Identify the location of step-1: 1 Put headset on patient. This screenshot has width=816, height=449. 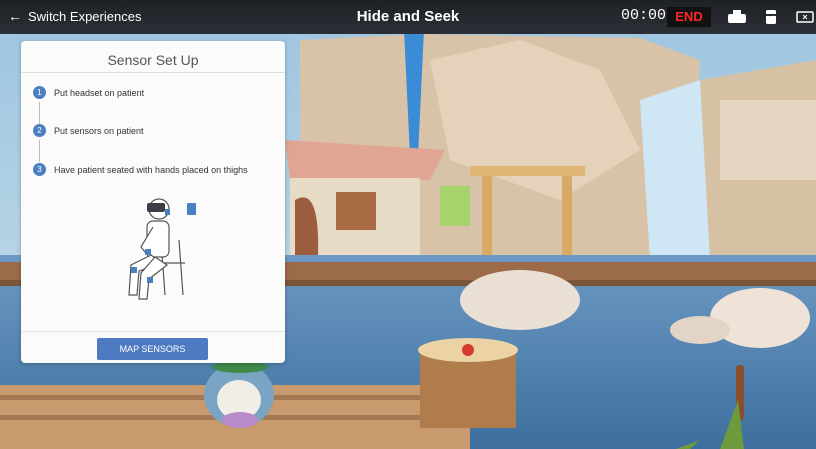
(88, 92).